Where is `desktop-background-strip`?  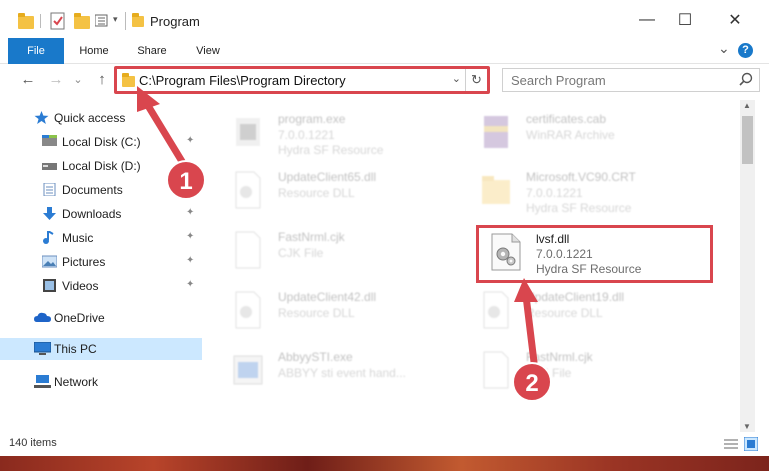
desktop-background-strip is located at coordinates (384, 463).